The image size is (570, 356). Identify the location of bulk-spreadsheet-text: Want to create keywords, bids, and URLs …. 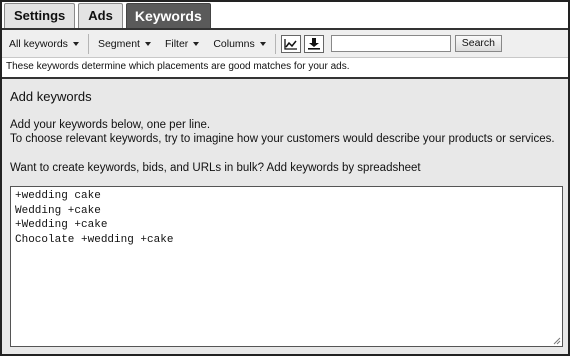
(215, 168).